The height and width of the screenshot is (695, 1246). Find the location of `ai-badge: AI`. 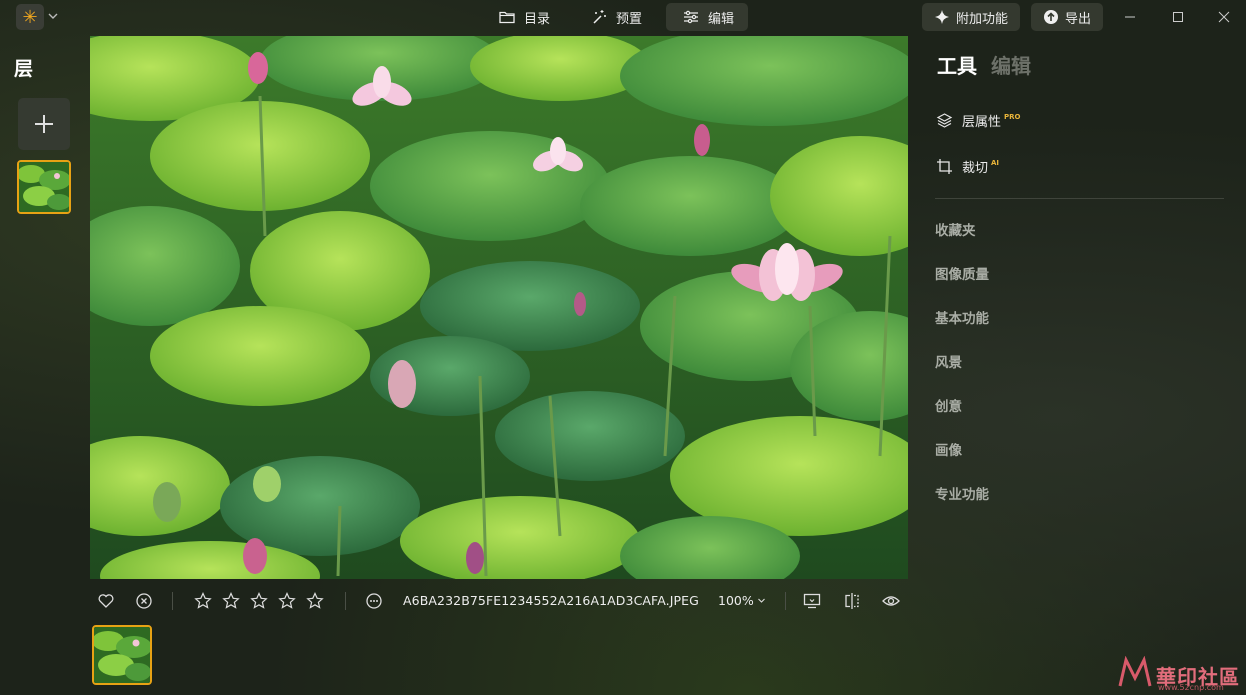

ai-badge: AI is located at coordinates (995, 162).